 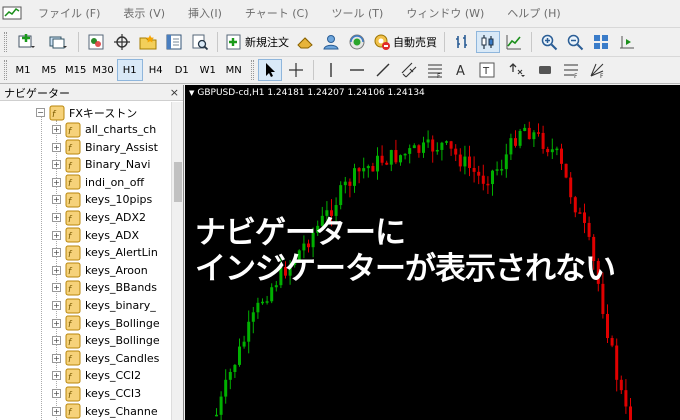 I want to click on strategy-tester-button, so click(x=200, y=42).